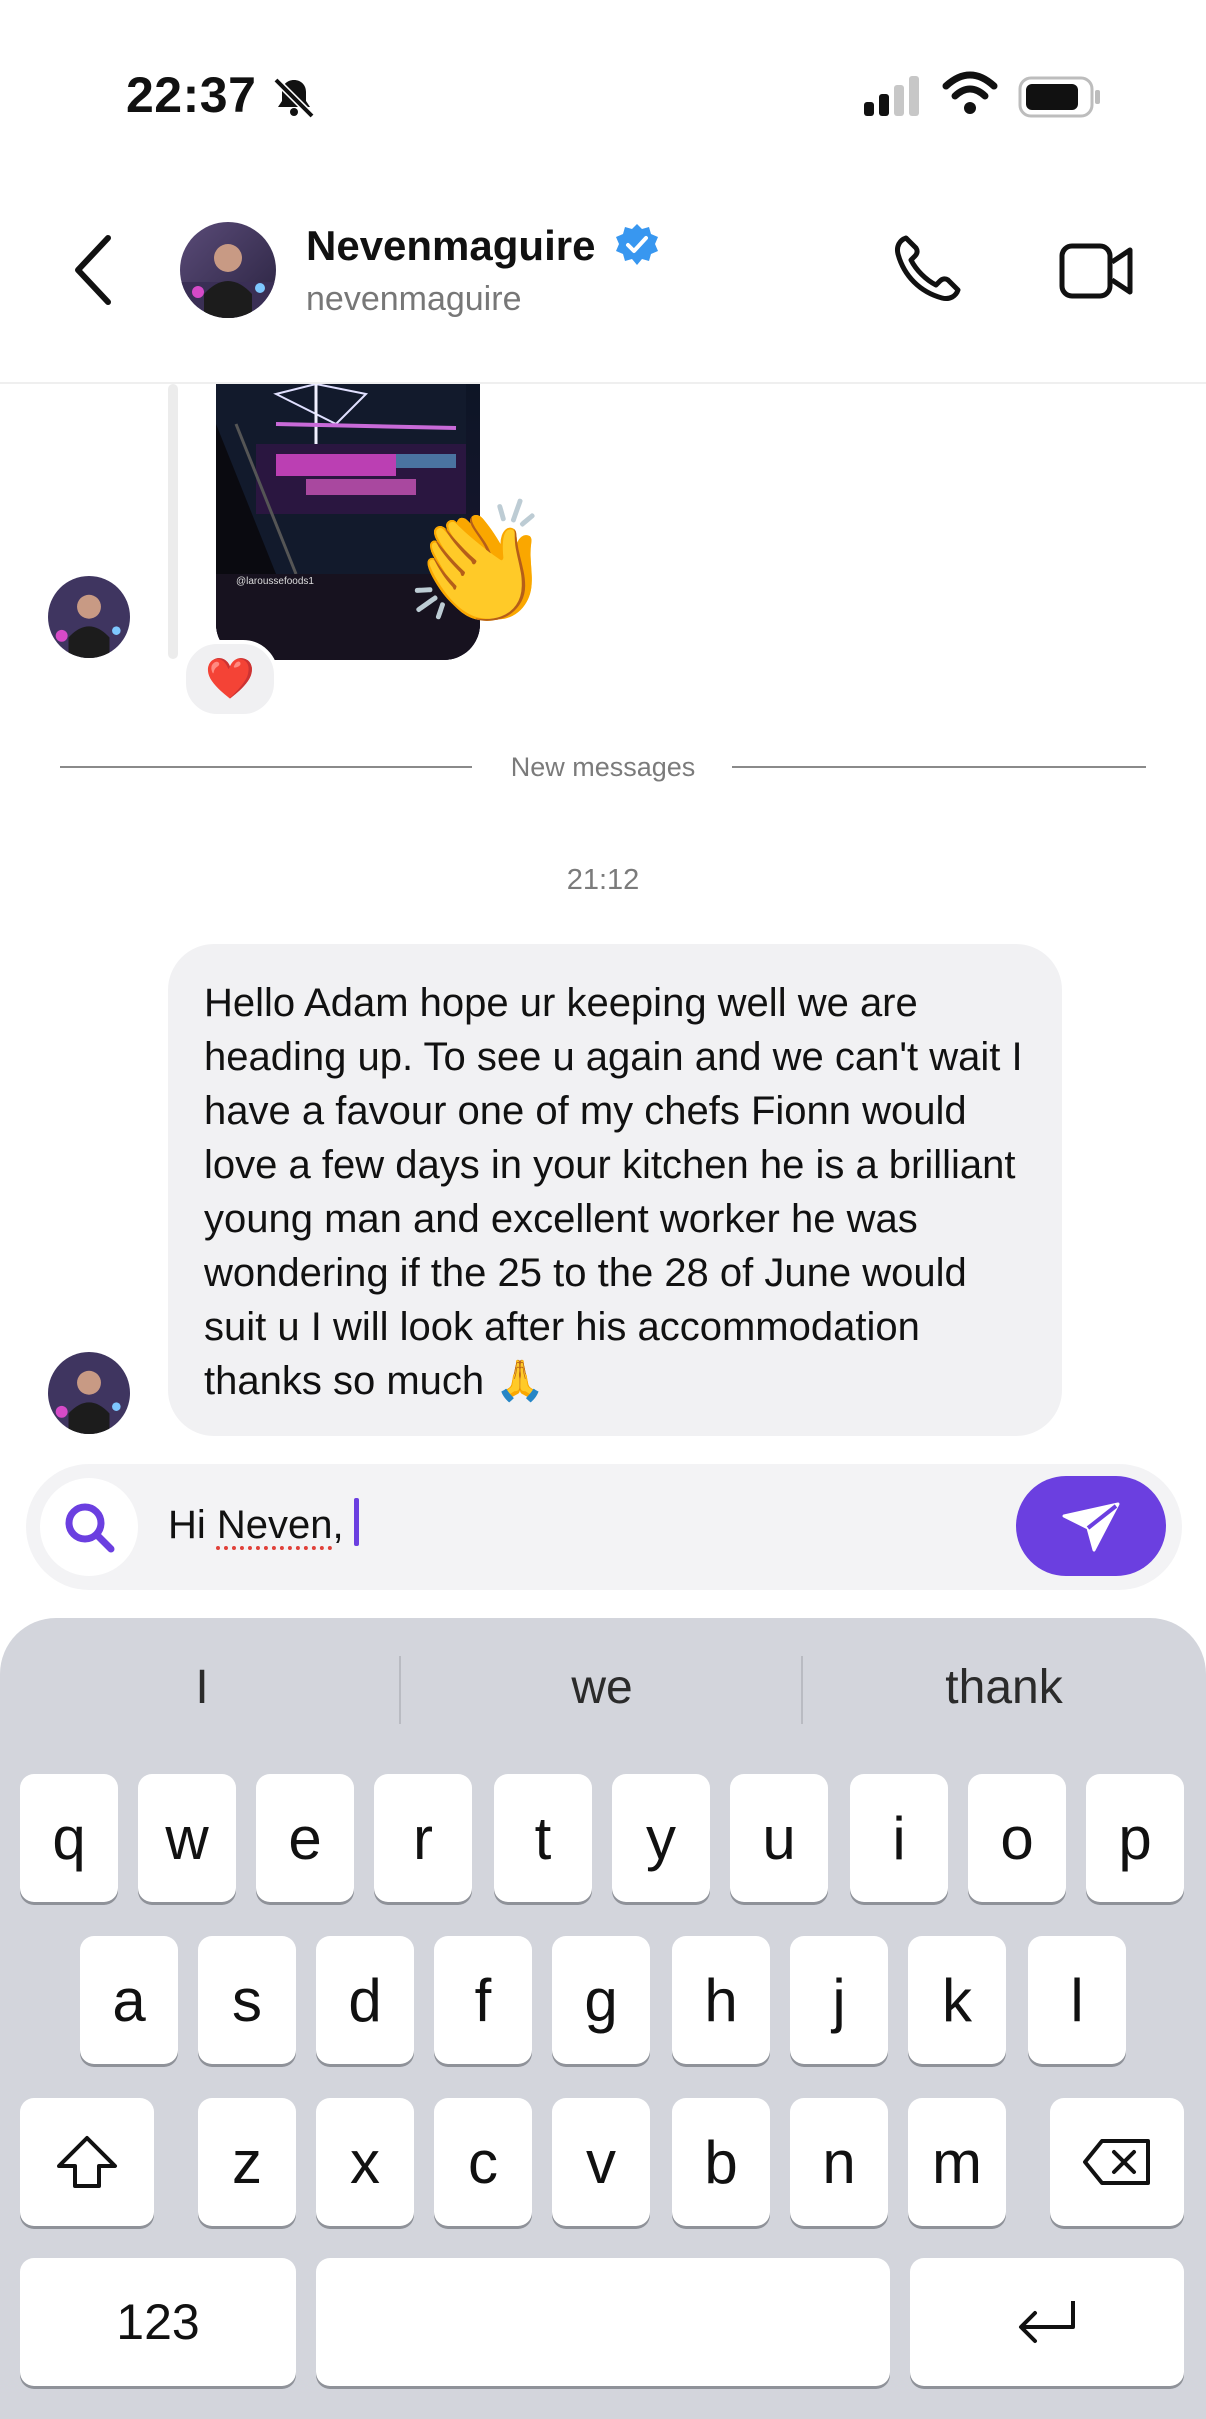 The image size is (1206, 2419). I want to click on text-caret, so click(356, 1522).